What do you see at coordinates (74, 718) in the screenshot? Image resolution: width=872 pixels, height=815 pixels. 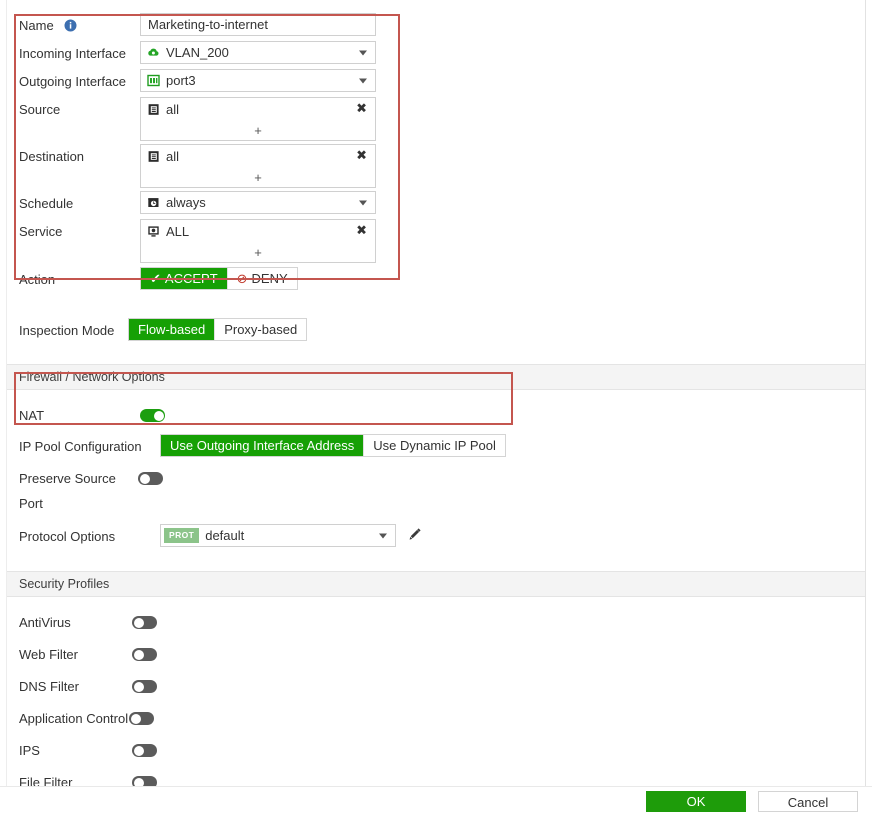 I see `application-control-label: Application Control` at bounding box center [74, 718].